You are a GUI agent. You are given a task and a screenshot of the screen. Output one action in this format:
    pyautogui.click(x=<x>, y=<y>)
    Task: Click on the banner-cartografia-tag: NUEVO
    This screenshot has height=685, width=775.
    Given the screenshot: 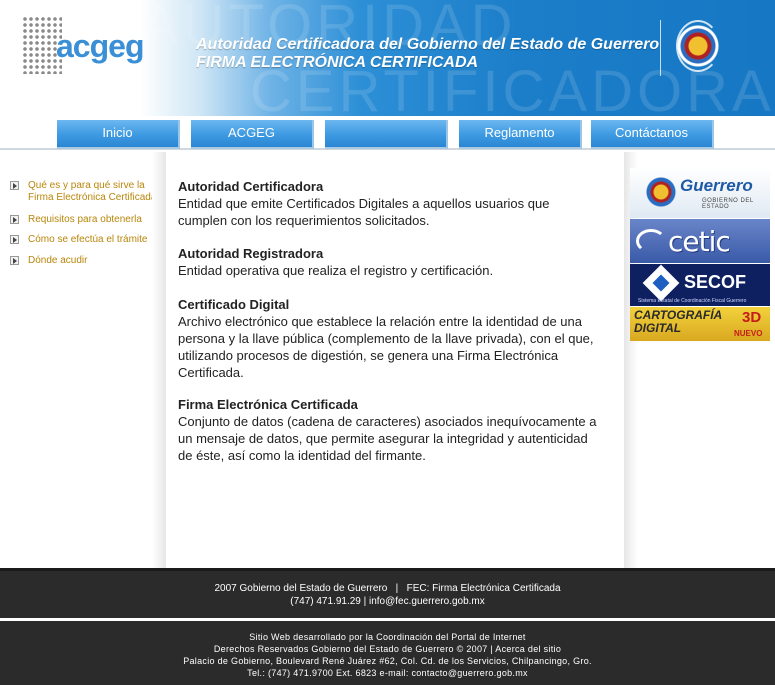 What is the action you would take?
    pyautogui.click(x=748, y=333)
    